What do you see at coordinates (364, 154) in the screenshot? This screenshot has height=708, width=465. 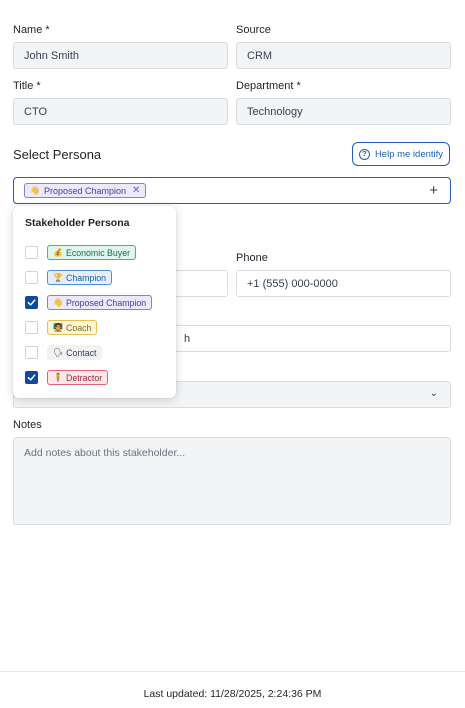 I see `question-circle-icon: ?` at bounding box center [364, 154].